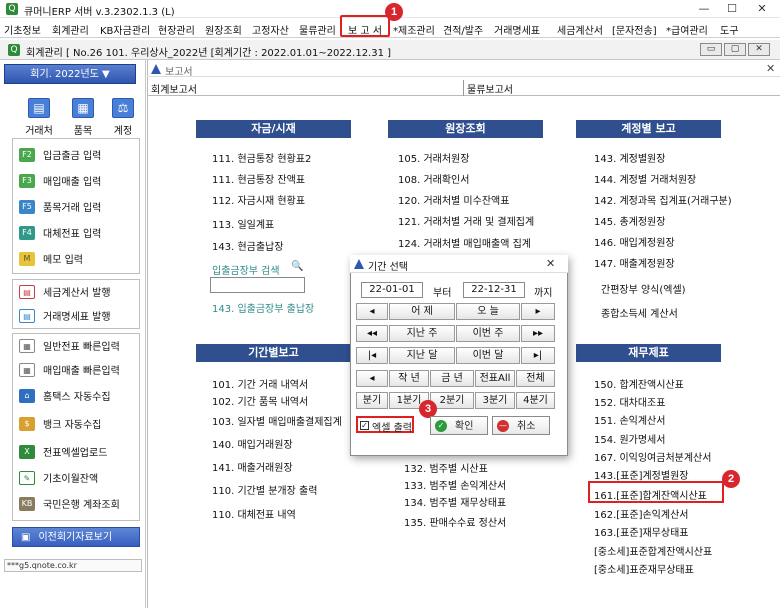 The height and width of the screenshot is (608, 780). What do you see at coordinates (58, 480) in the screenshot?
I see `sidebar-item-opening-balance: ✎ 기초이월잔액` at bounding box center [58, 480].